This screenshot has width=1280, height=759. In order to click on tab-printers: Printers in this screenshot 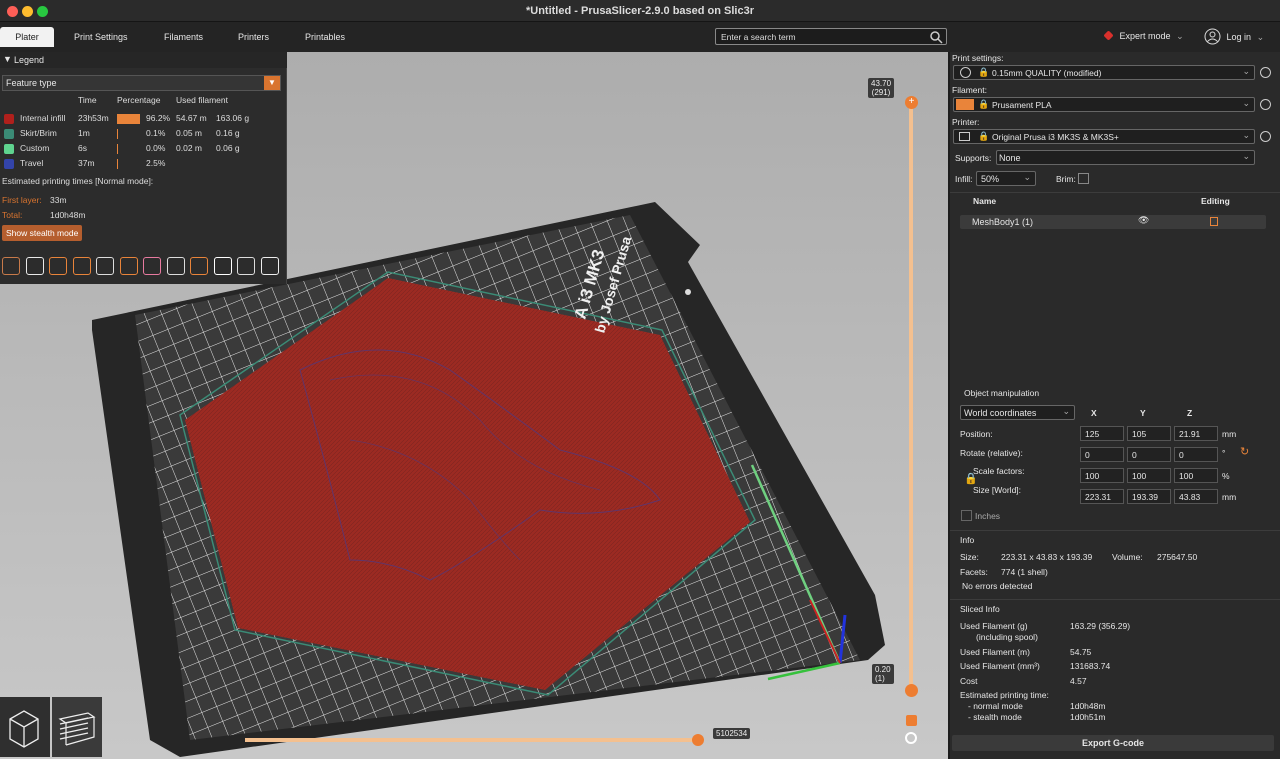, I will do `click(253, 37)`.